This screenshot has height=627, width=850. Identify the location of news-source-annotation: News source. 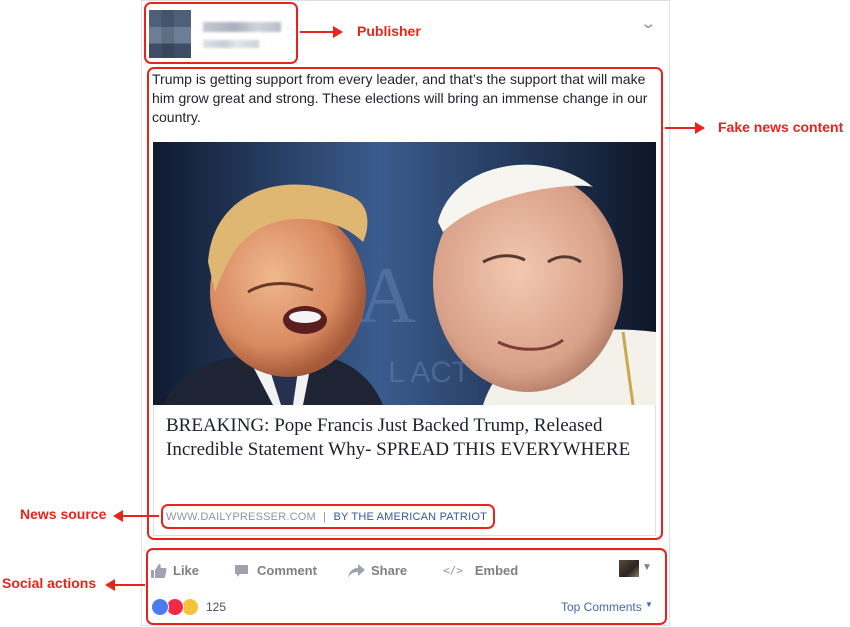
(63, 514).